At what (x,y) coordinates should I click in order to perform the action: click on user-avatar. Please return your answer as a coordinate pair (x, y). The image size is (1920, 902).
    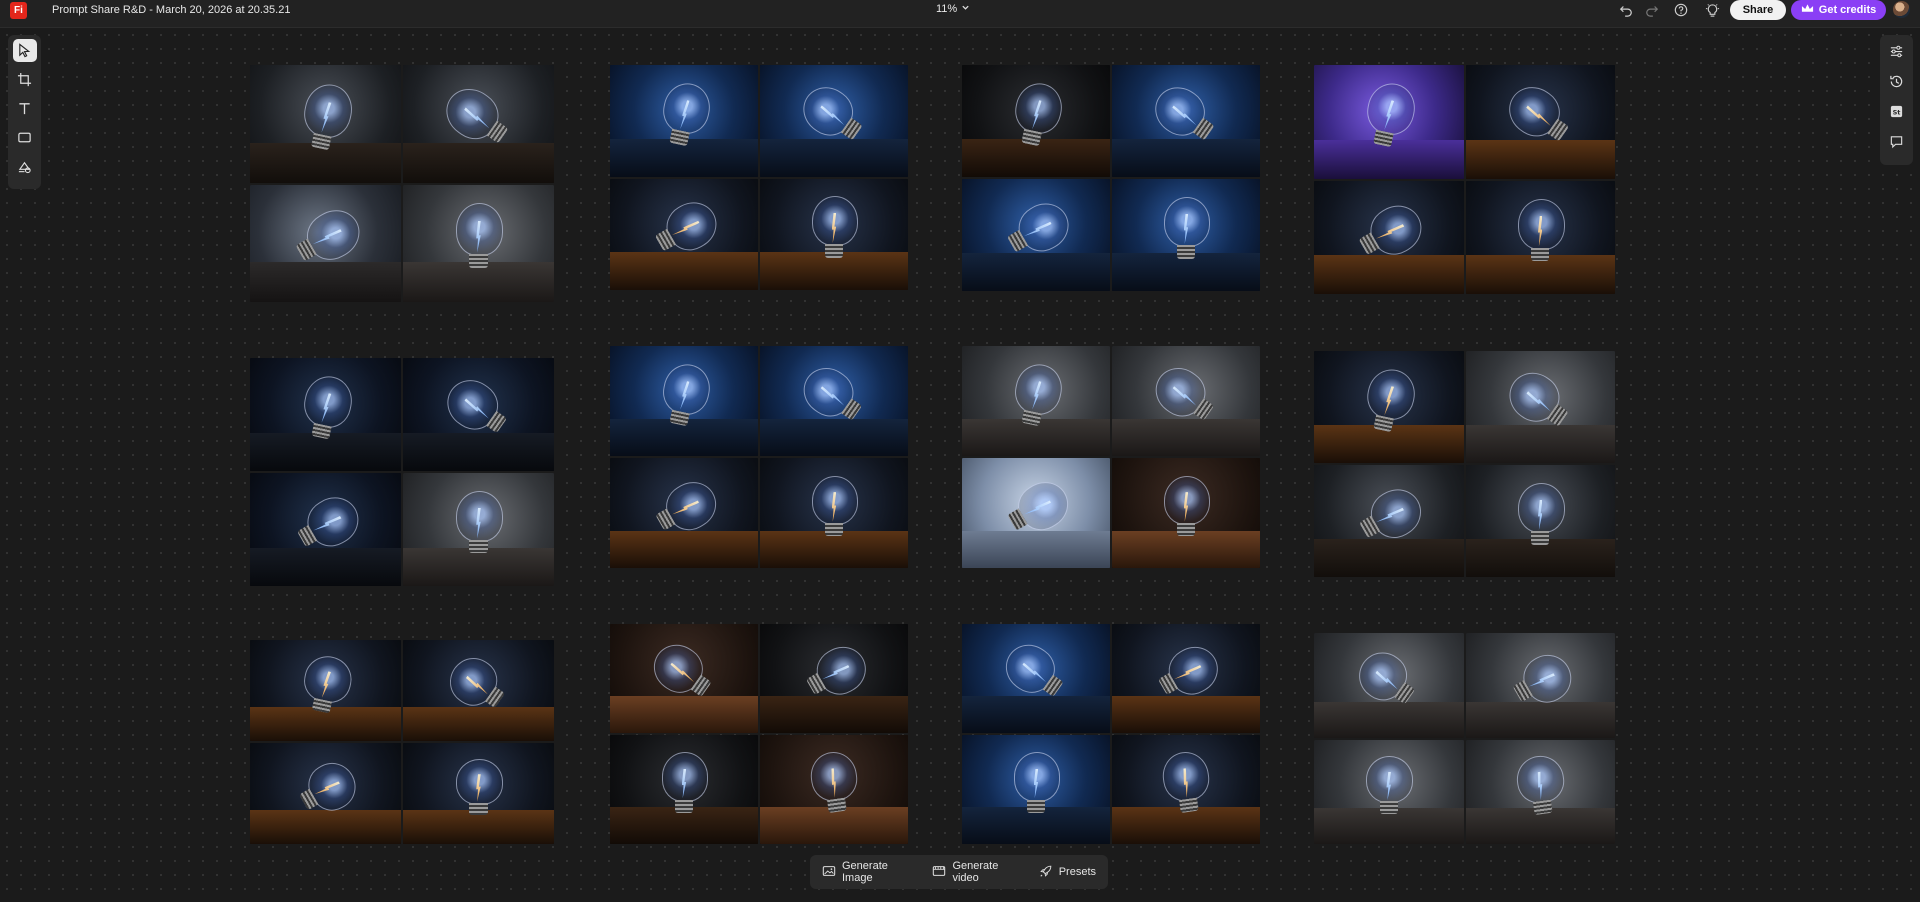
    Looking at the image, I should click on (1901, 9).